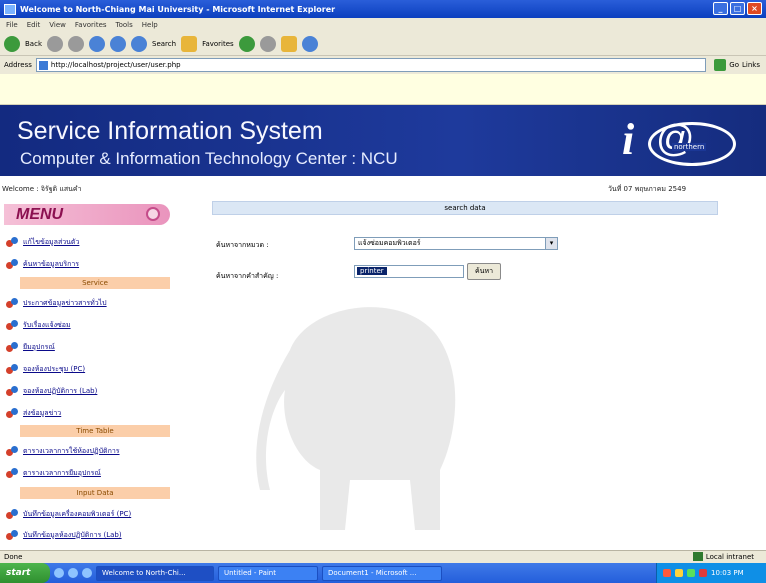 The width and height of the screenshot is (766, 583). What do you see at coordinates (57, 25) in the screenshot?
I see `menu-view: View` at bounding box center [57, 25].